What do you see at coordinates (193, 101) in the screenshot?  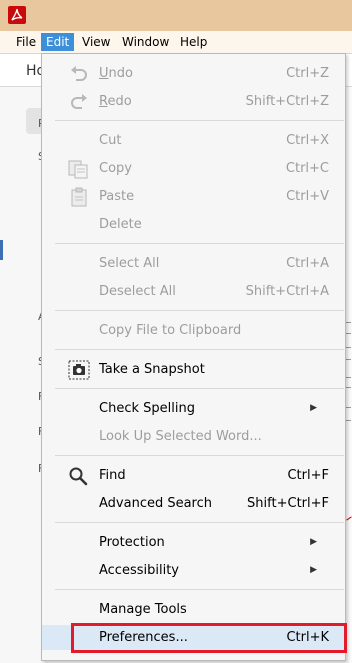 I see `menu-item-redo: Redo Shift+Ctrl+Z` at bounding box center [193, 101].